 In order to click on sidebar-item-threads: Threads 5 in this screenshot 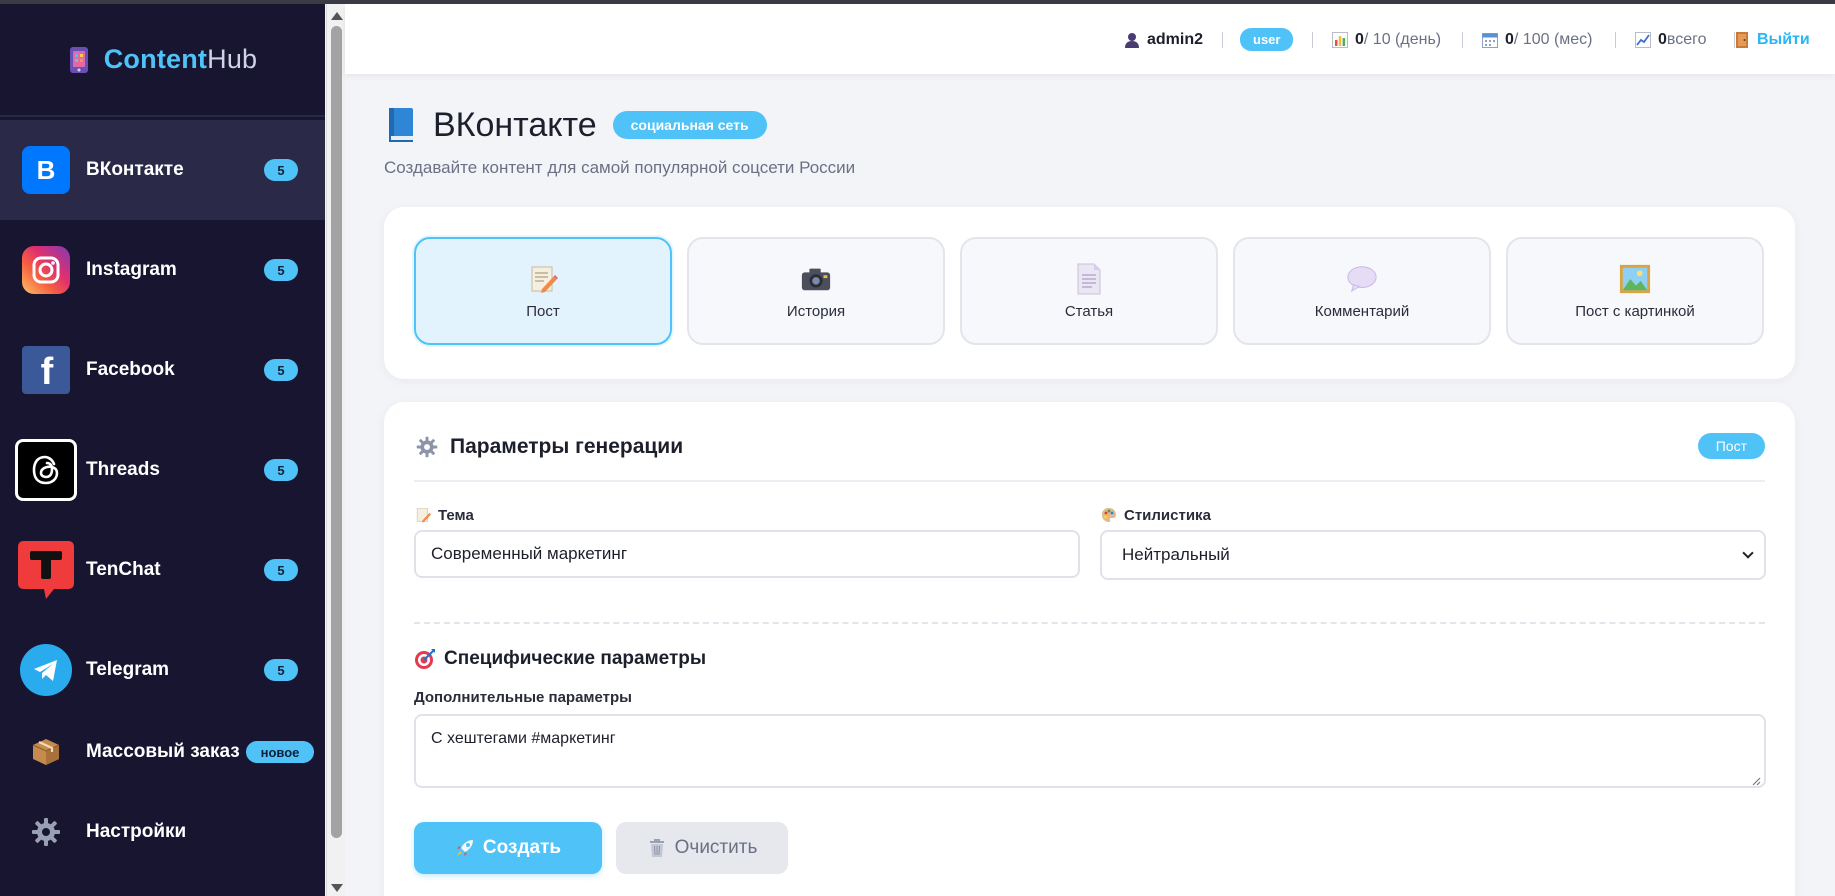, I will do `click(162, 470)`.